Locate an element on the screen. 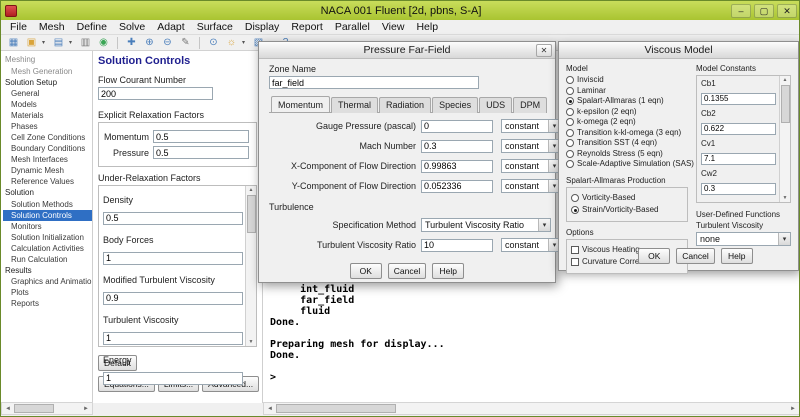 Image resolution: width=800 pixels, height=417 pixels. tree-horizontal-scrollbar: ◄ ► is located at coordinates (47, 408).